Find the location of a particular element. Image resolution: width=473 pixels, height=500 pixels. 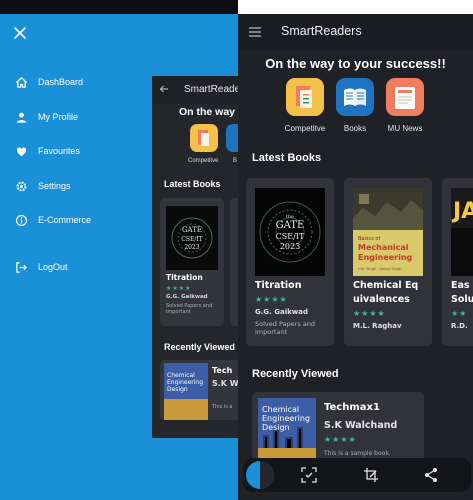

scan-text-icon is located at coordinates (309, 475).